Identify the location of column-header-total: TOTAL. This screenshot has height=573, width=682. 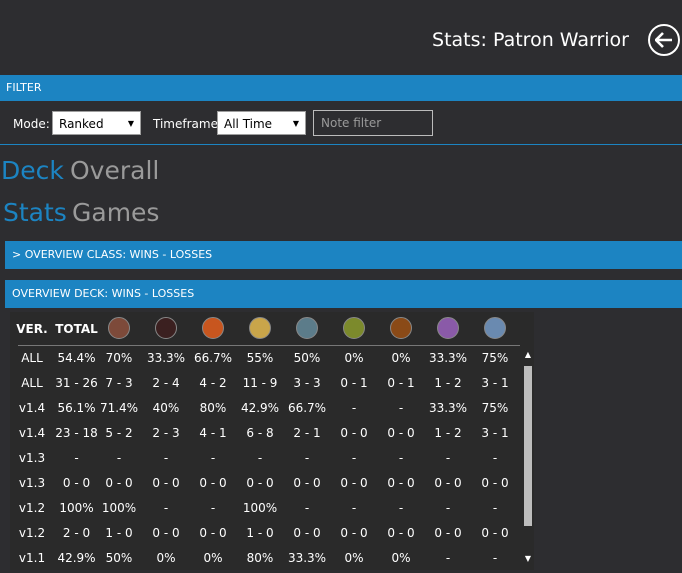
(76, 329).